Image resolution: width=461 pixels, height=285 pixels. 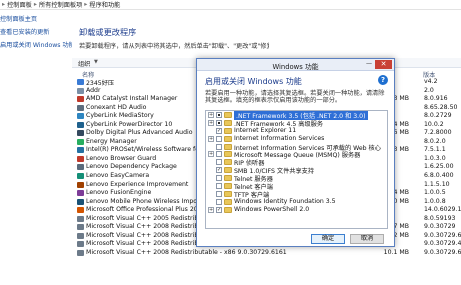 I want to click on sidebar-link-windows-features: 启用或关闭 Windows 功能, so click(x=36, y=44).